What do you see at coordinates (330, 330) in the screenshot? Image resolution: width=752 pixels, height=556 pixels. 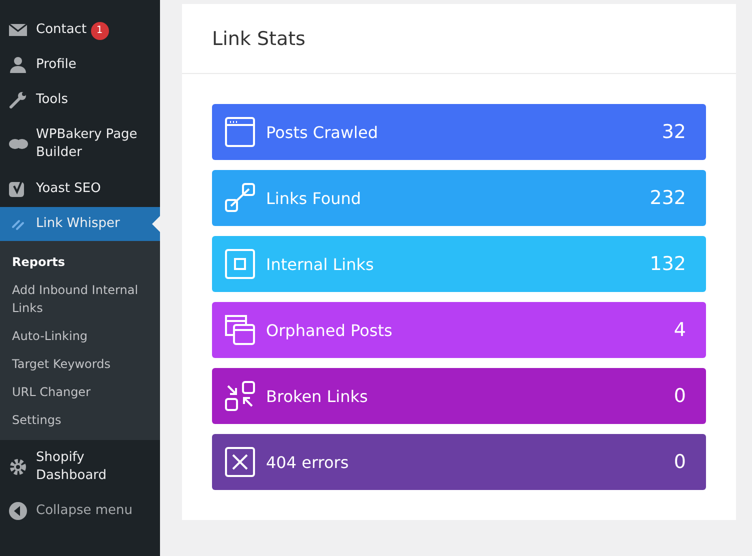 I see `stat-label: Orphaned Posts` at bounding box center [330, 330].